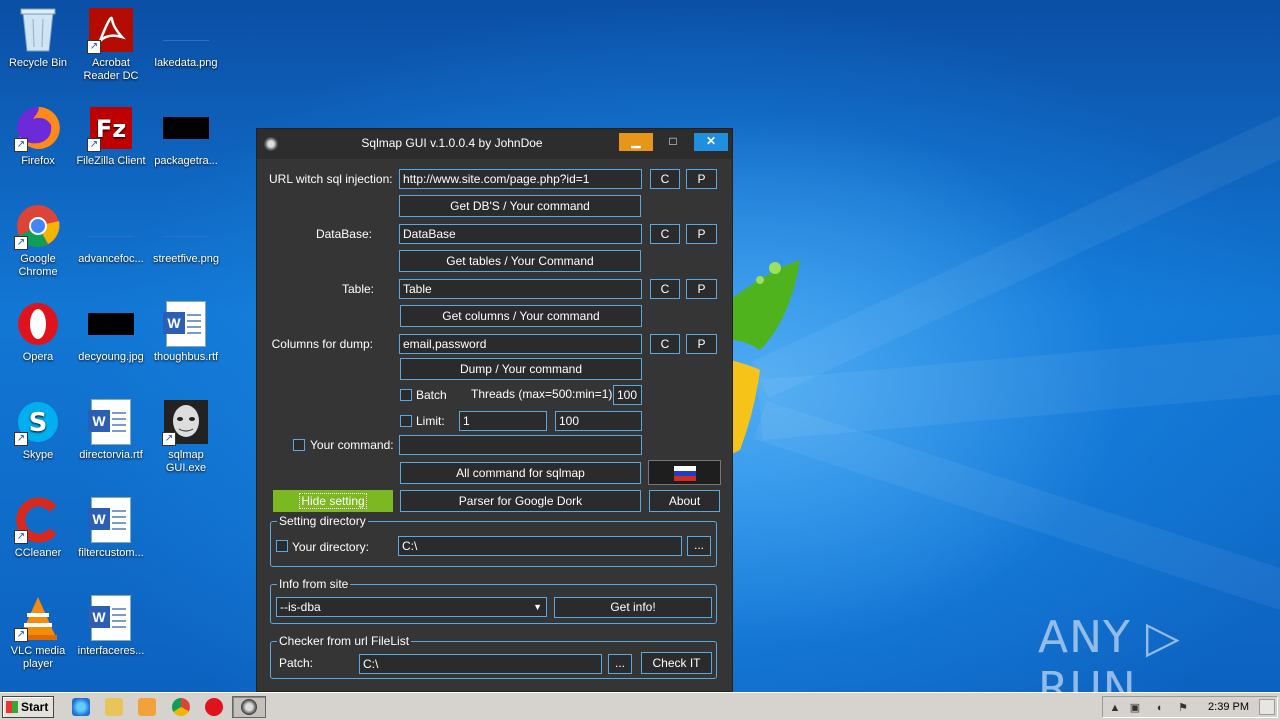 This screenshot has height=720, width=1280. I want to click on about-button: About, so click(684, 501).